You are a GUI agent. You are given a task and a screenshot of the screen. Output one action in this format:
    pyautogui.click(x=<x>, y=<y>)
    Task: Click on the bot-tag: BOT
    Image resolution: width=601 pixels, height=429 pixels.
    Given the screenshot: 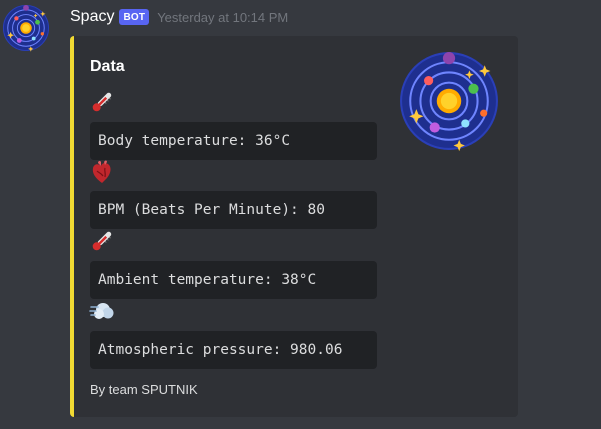 What is the action you would take?
    pyautogui.click(x=134, y=17)
    